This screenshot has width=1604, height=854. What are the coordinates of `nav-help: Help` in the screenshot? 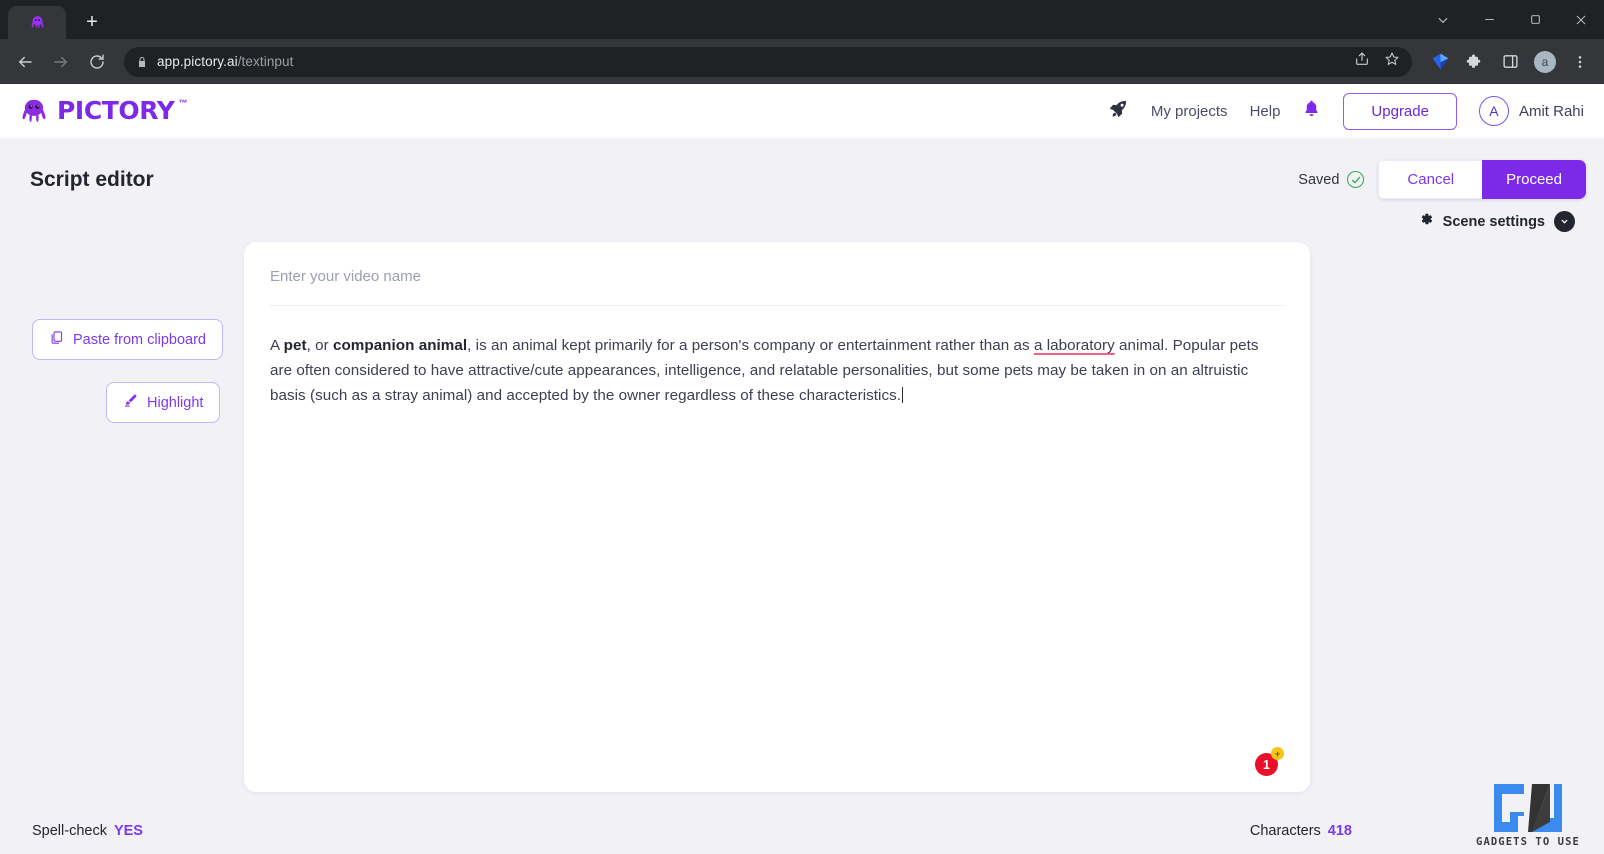 It's located at (1265, 111).